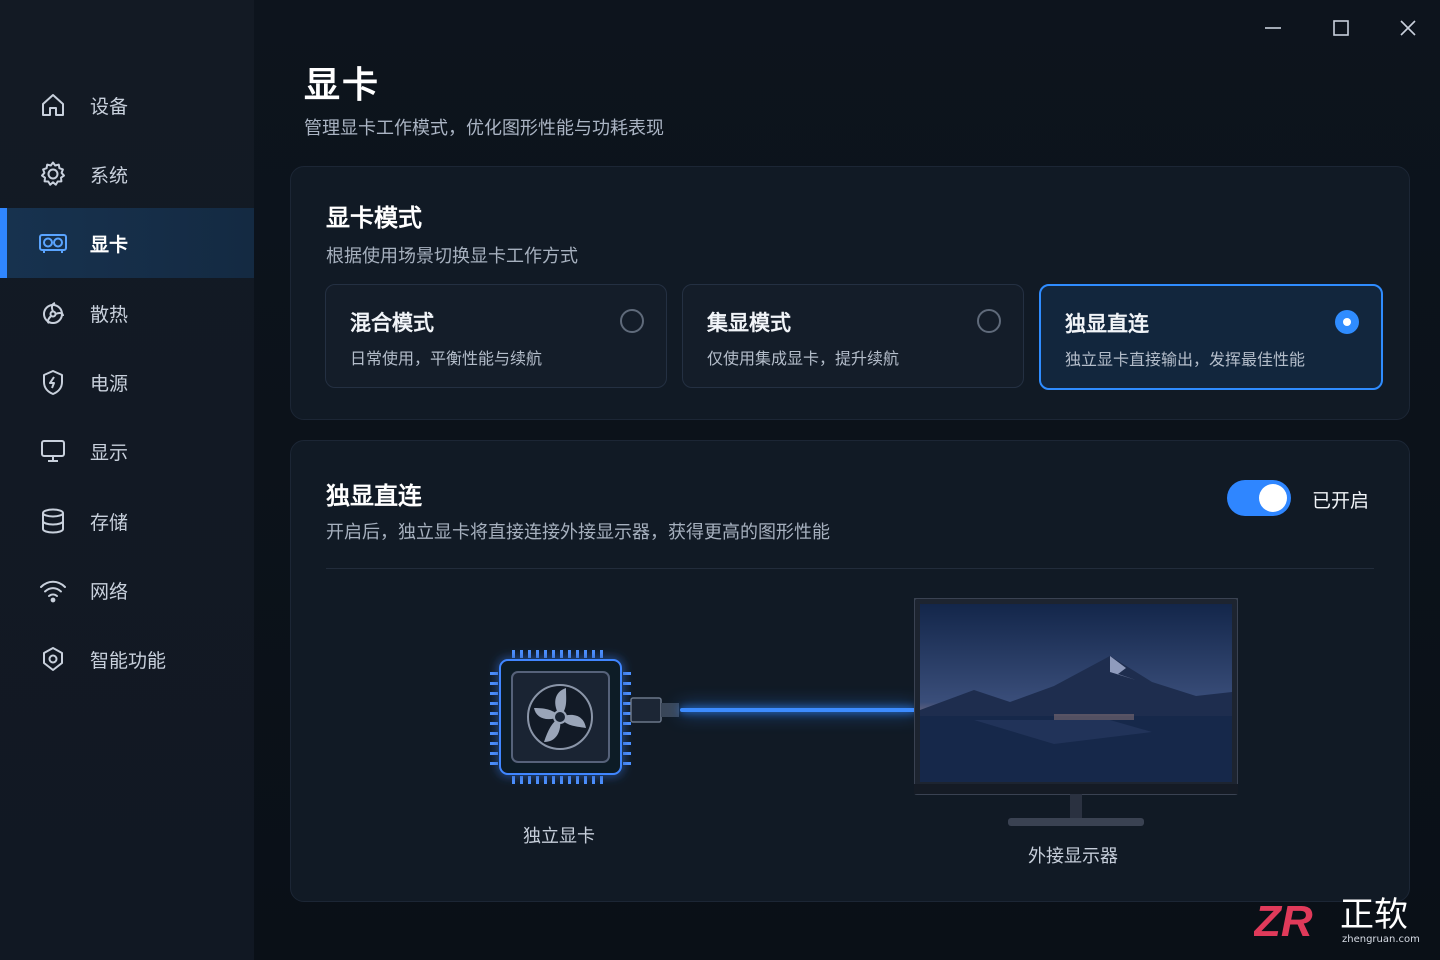 The width and height of the screenshot is (1440, 960). I want to click on mode-option-title: 独显直连, so click(1107, 324).